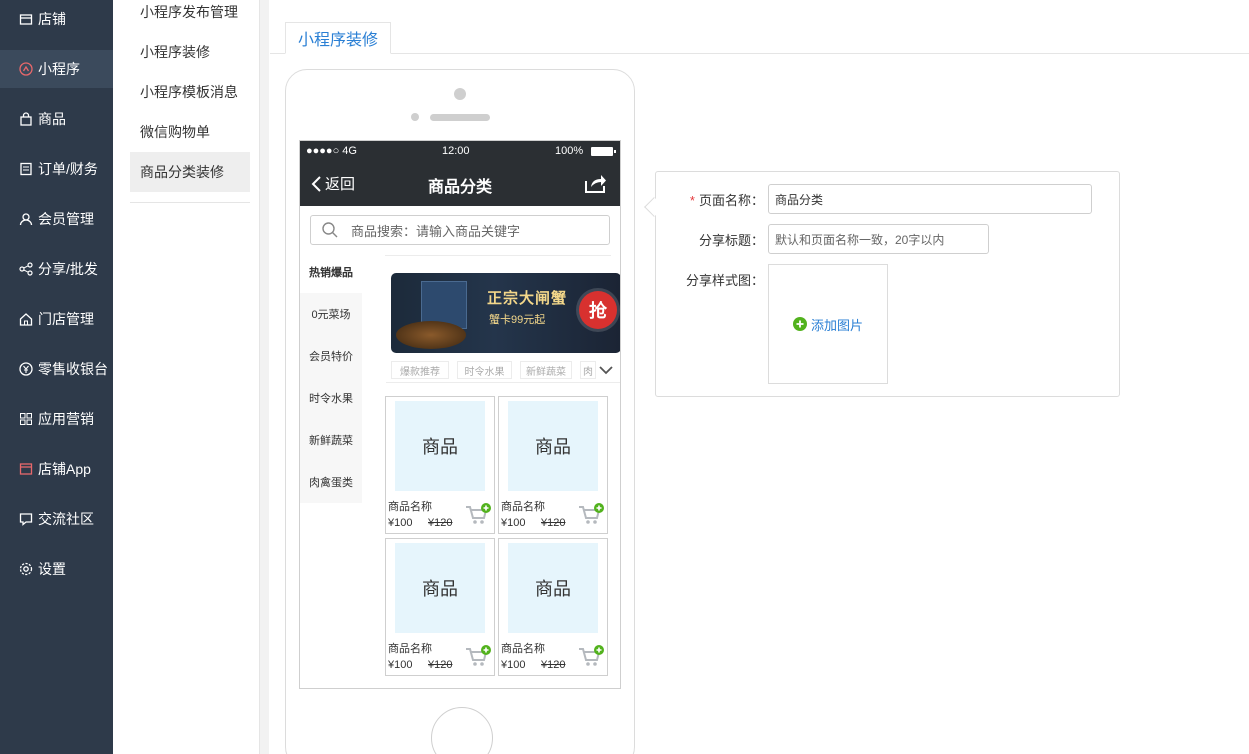 This screenshot has width=1249, height=754. Describe the element at coordinates (431, 335) in the screenshot. I see `crab-image` at that location.